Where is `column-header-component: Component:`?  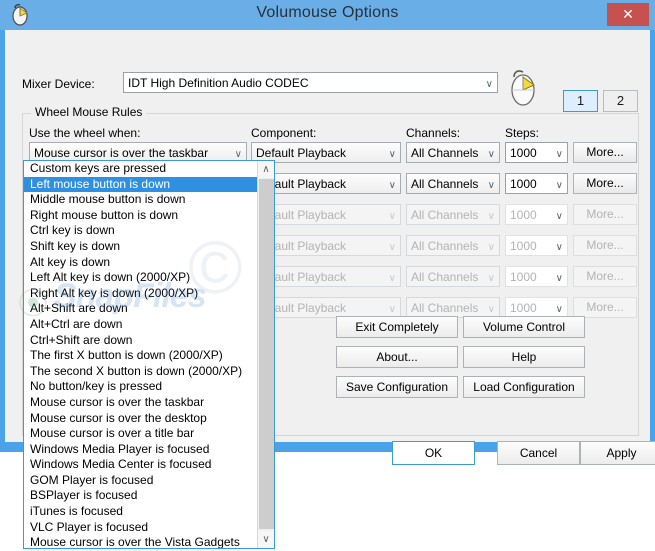 column-header-component: Component: is located at coordinates (284, 133).